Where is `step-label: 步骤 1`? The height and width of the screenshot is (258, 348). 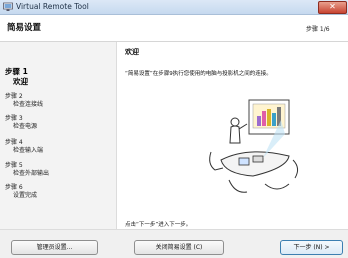 step-label: 步骤 1 is located at coordinates (16, 71).